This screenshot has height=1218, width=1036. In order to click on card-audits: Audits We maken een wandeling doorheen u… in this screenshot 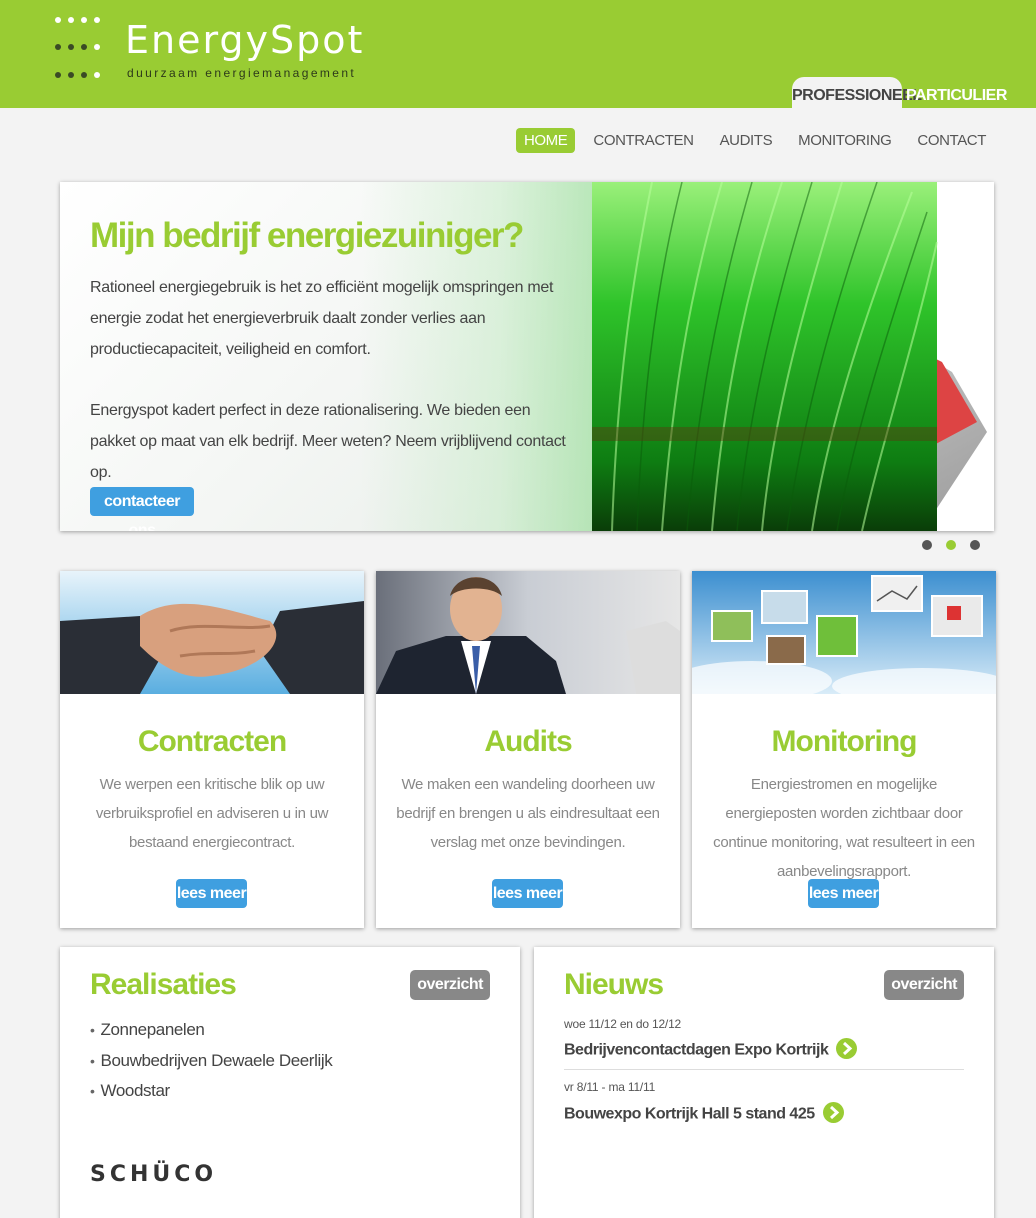, I will do `click(528, 749)`.